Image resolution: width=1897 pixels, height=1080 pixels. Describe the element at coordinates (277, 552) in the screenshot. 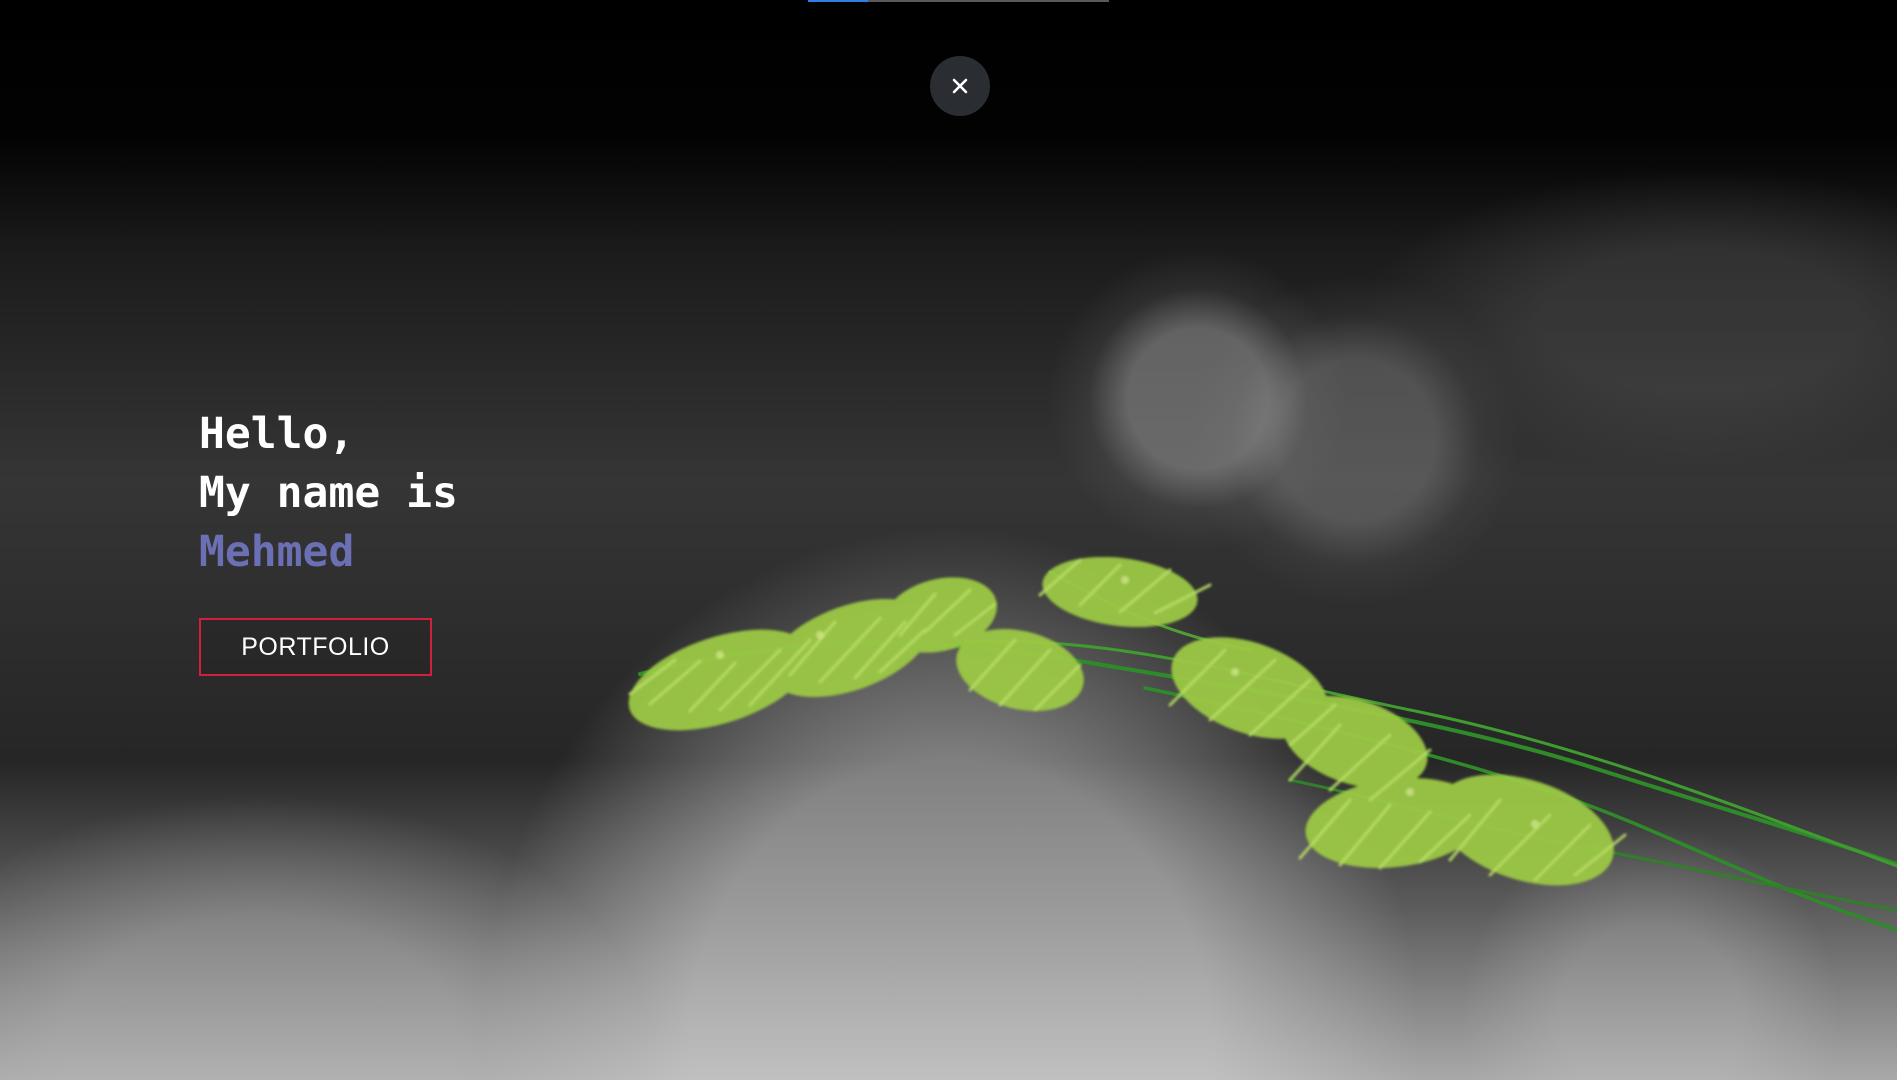

I see `hero-name: Mehmed` at that location.